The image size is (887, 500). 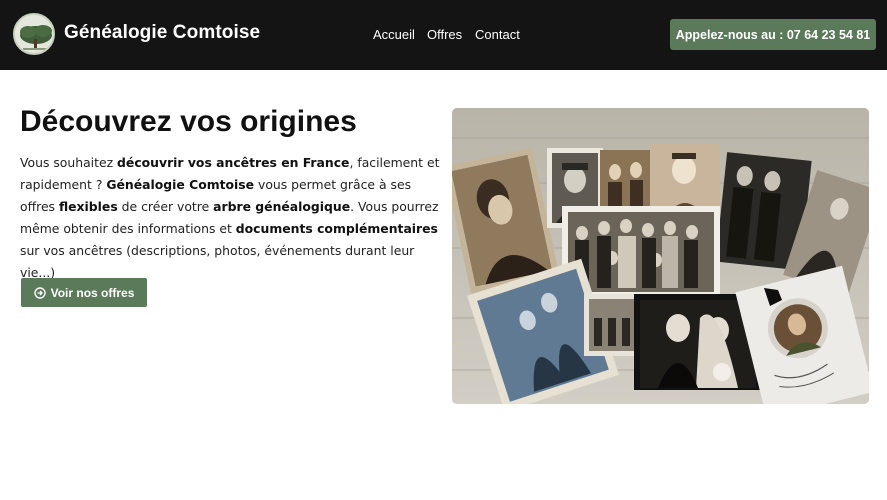 I want to click on intro-emphasis: flexibles, so click(x=88, y=206).